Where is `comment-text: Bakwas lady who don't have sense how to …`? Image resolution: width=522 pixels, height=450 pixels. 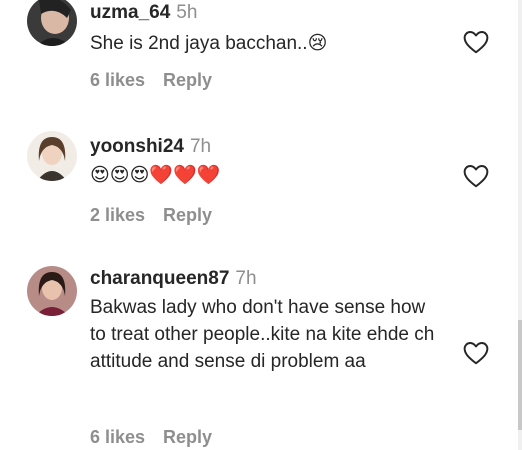
comment-text: Bakwas lady who don't have sense how to … is located at coordinates (262, 334).